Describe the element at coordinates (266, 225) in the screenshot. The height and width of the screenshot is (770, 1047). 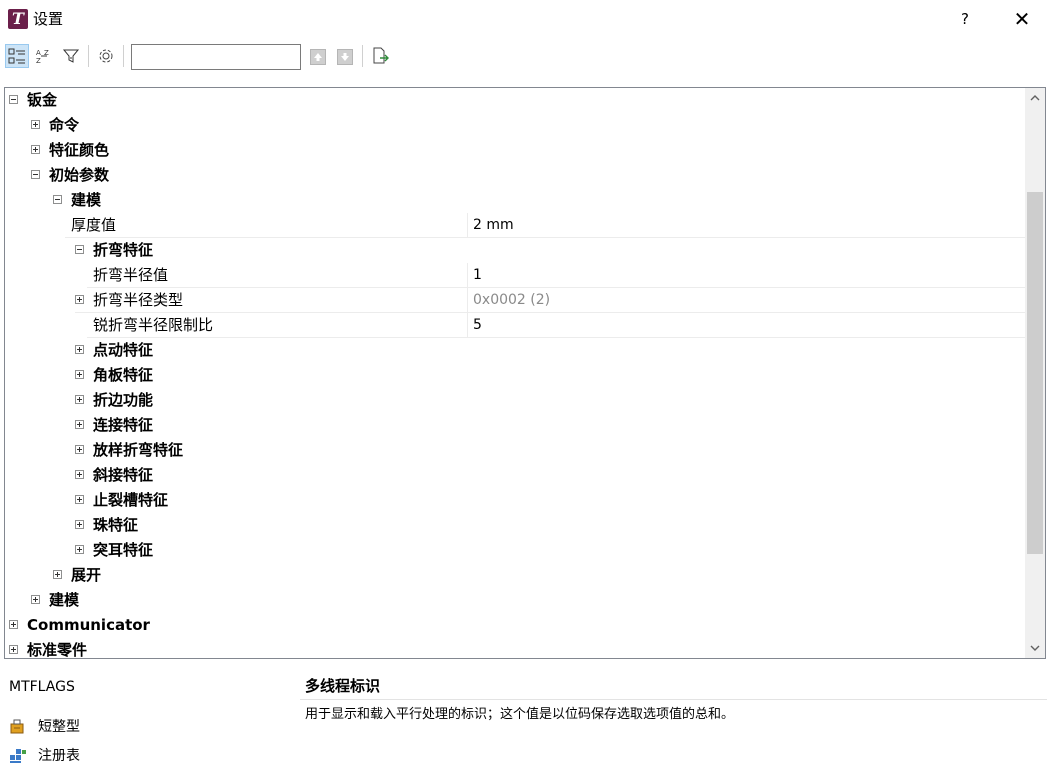
I see `property-name-cell: 厚度值` at that location.